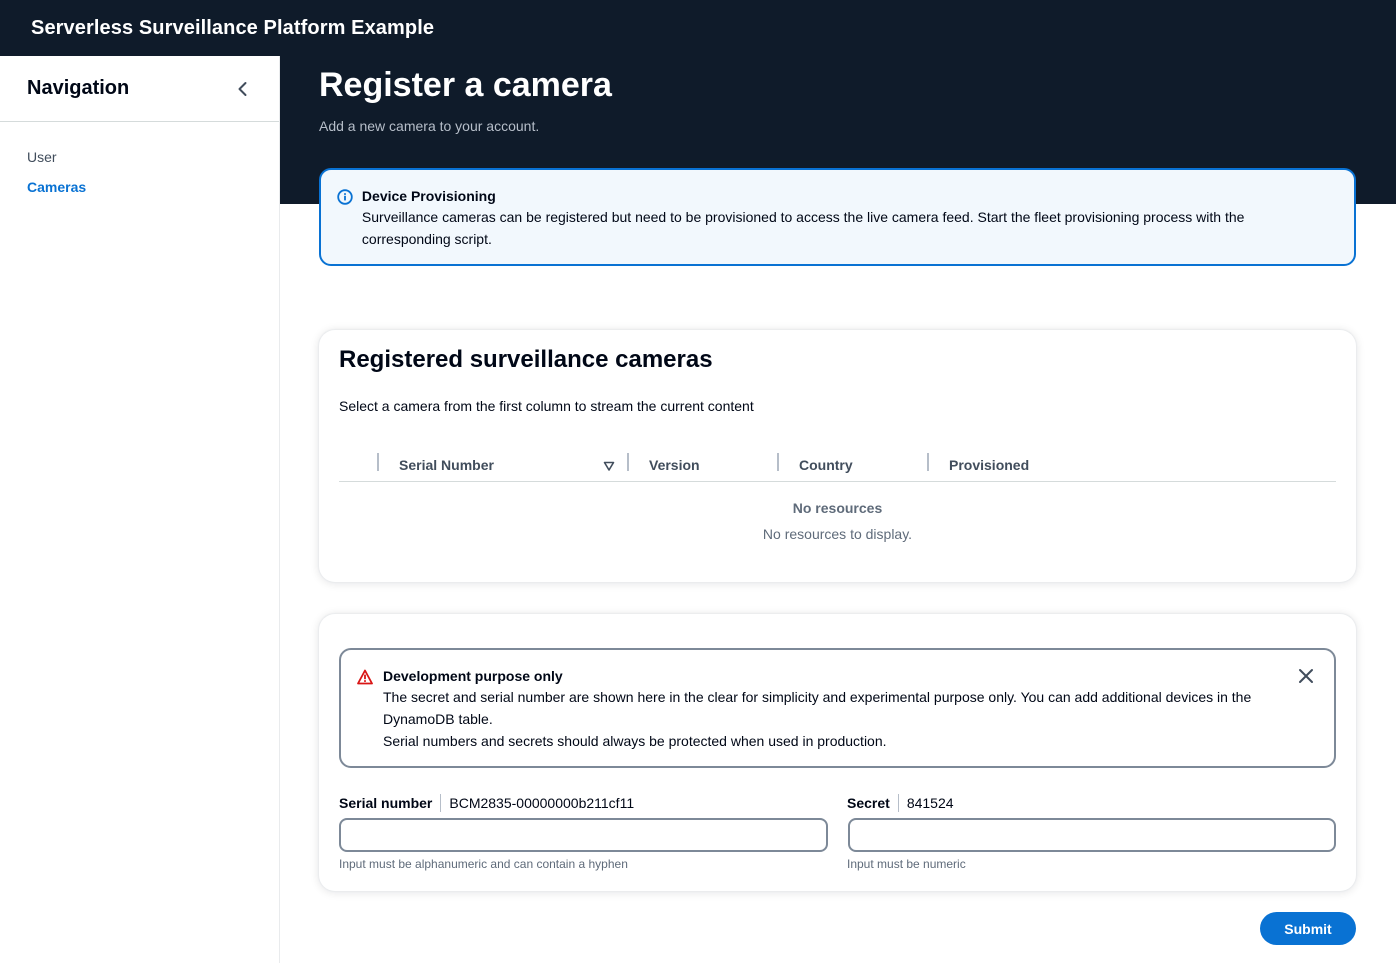 This screenshot has width=1396, height=963. I want to click on column-header-provisioned: Provisioned, so click(989, 465).